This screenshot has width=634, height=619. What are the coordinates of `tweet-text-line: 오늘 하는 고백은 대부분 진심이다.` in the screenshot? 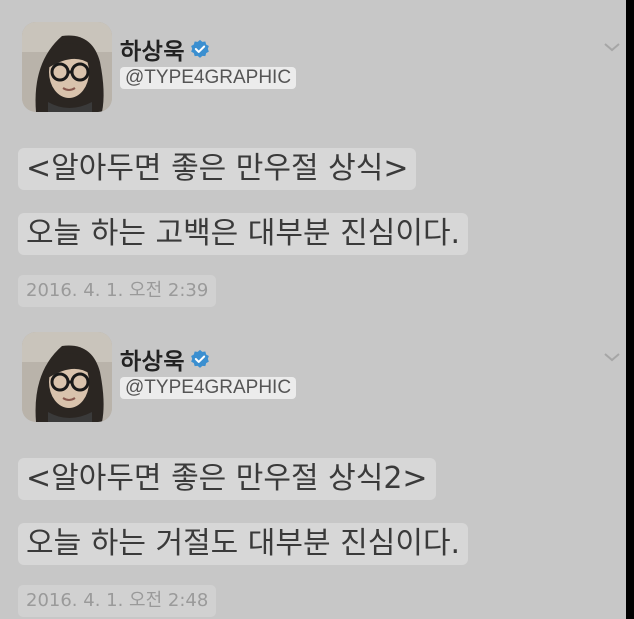 It's located at (243, 234).